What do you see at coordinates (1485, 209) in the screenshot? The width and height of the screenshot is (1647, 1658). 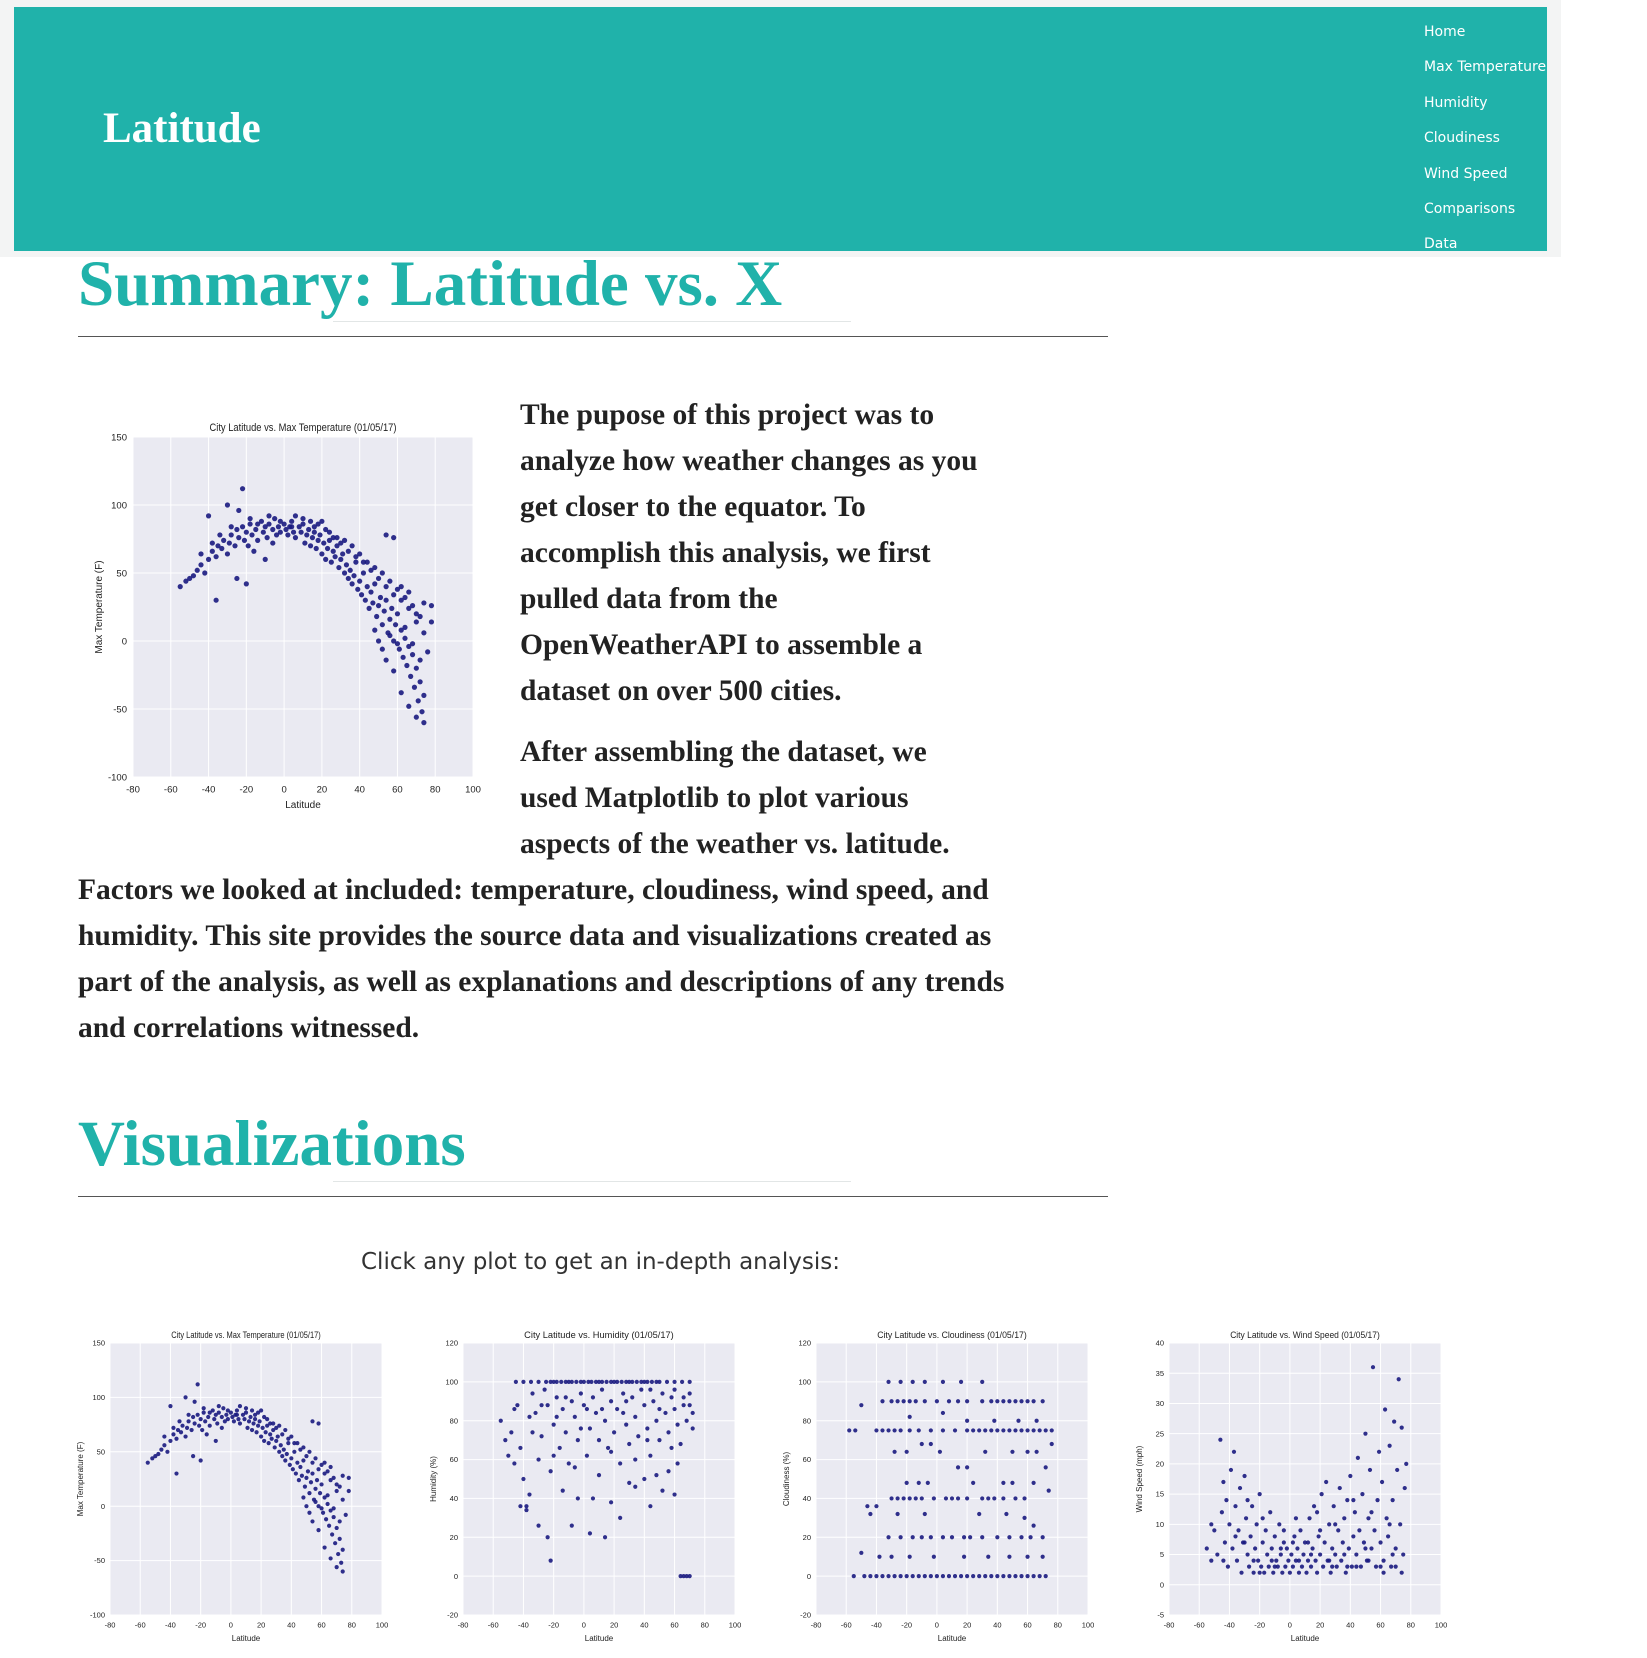 I see `nav-comparisons: Comparisons` at bounding box center [1485, 209].